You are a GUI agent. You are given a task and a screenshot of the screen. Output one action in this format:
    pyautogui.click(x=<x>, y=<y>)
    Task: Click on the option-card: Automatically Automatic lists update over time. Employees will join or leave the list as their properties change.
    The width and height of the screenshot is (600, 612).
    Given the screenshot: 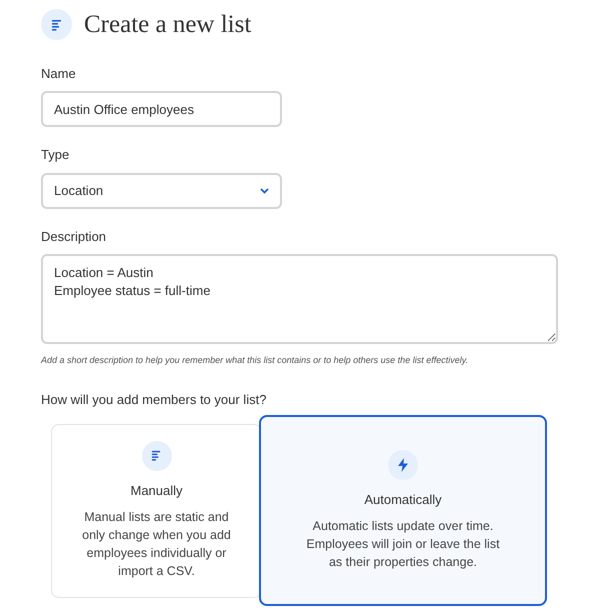 What is the action you would take?
    pyautogui.click(x=403, y=510)
    